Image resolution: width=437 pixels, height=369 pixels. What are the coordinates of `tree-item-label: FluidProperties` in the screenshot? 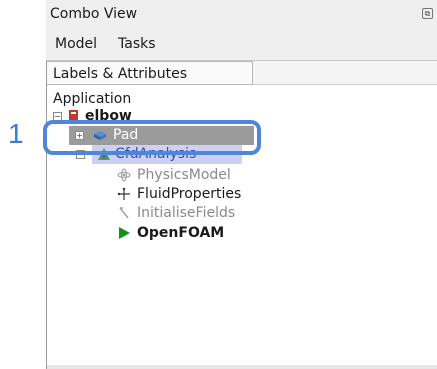 It's located at (189, 194).